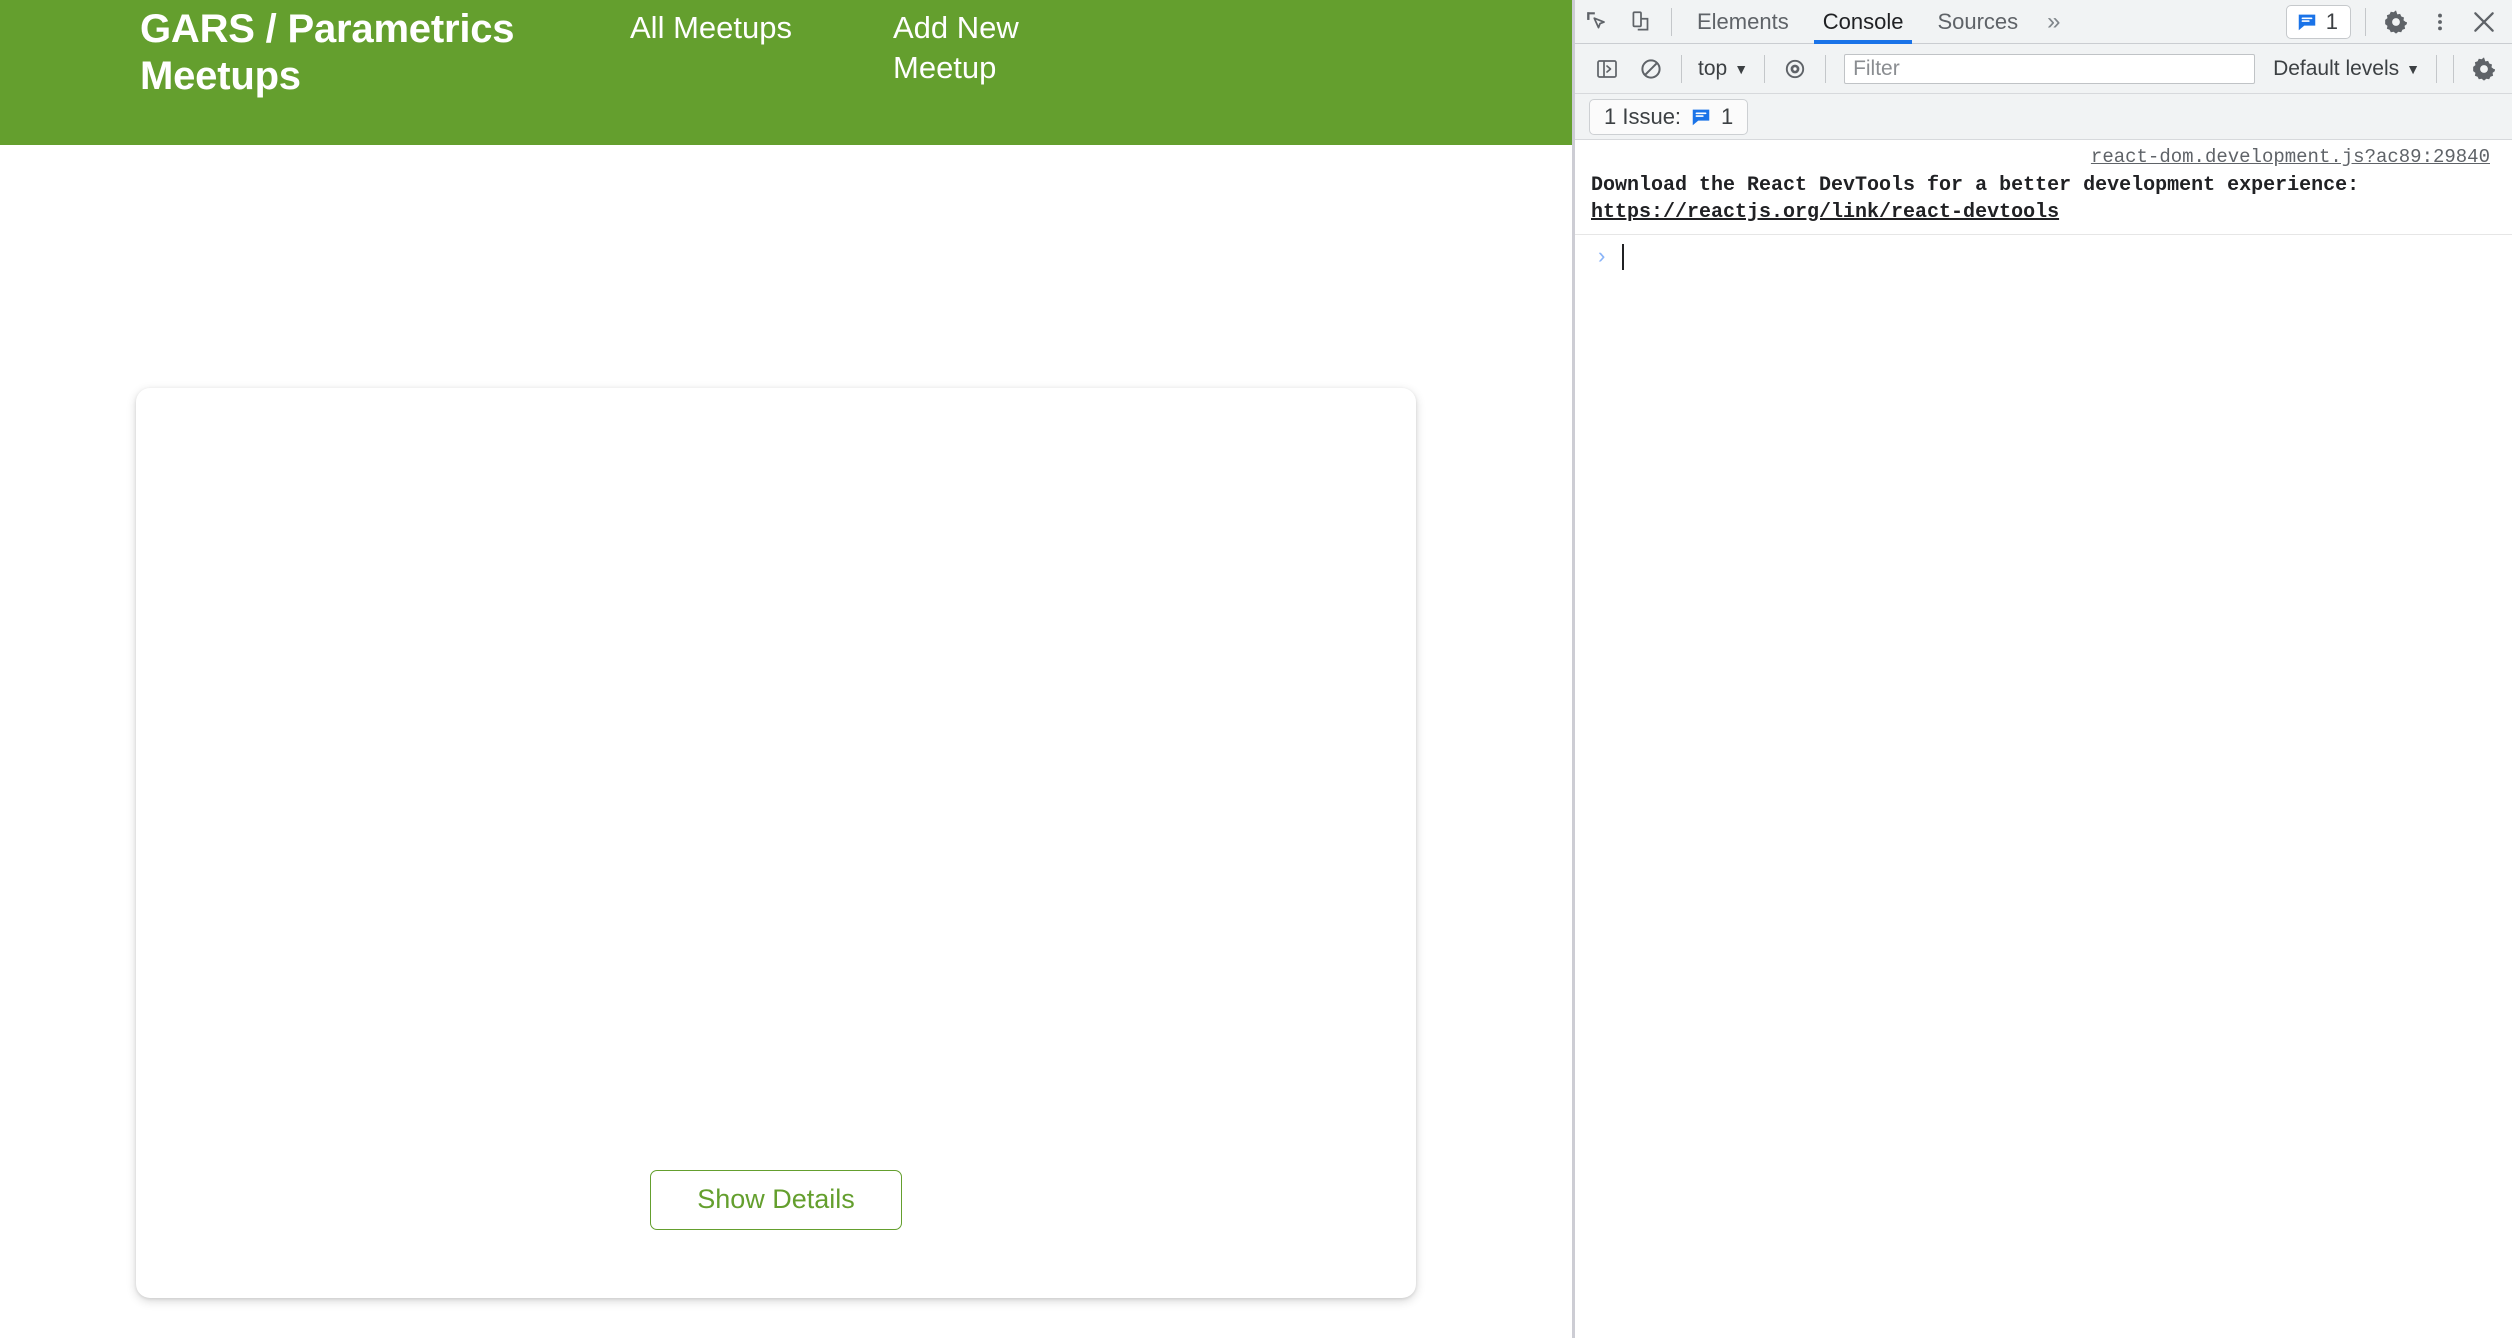 The image size is (2512, 1338). I want to click on console-prompt: ›, so click(2043, 257).